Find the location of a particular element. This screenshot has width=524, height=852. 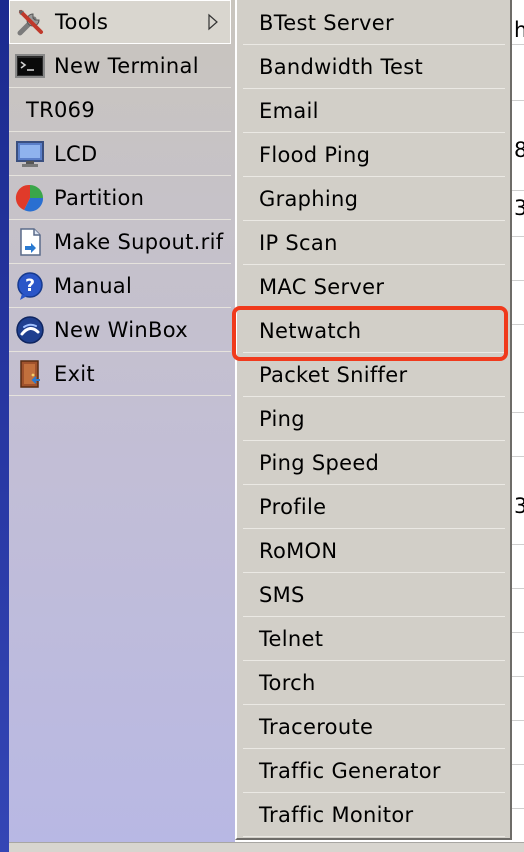

submenu-item-label: Packet Sniffer is located at coordinates (333, 374).